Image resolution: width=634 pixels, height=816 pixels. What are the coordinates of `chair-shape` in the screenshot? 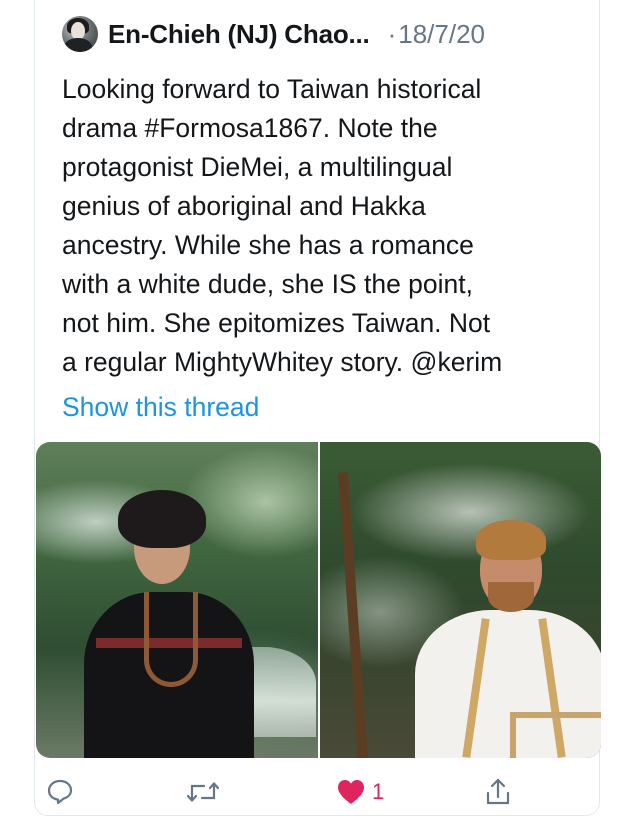 It's located at (555, 735).